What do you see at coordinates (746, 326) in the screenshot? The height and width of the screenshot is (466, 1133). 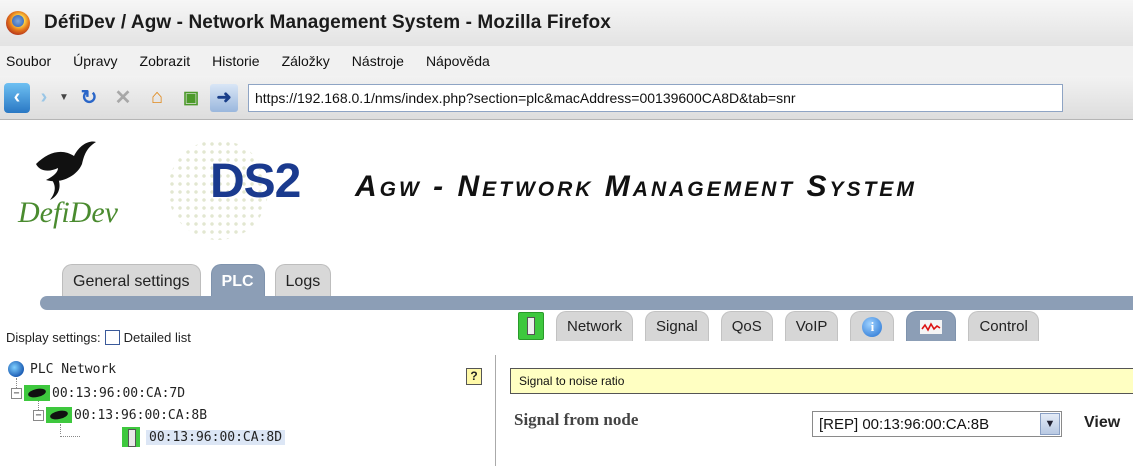 I see `tab-qos: QoS` at bounding box center [746, 326].